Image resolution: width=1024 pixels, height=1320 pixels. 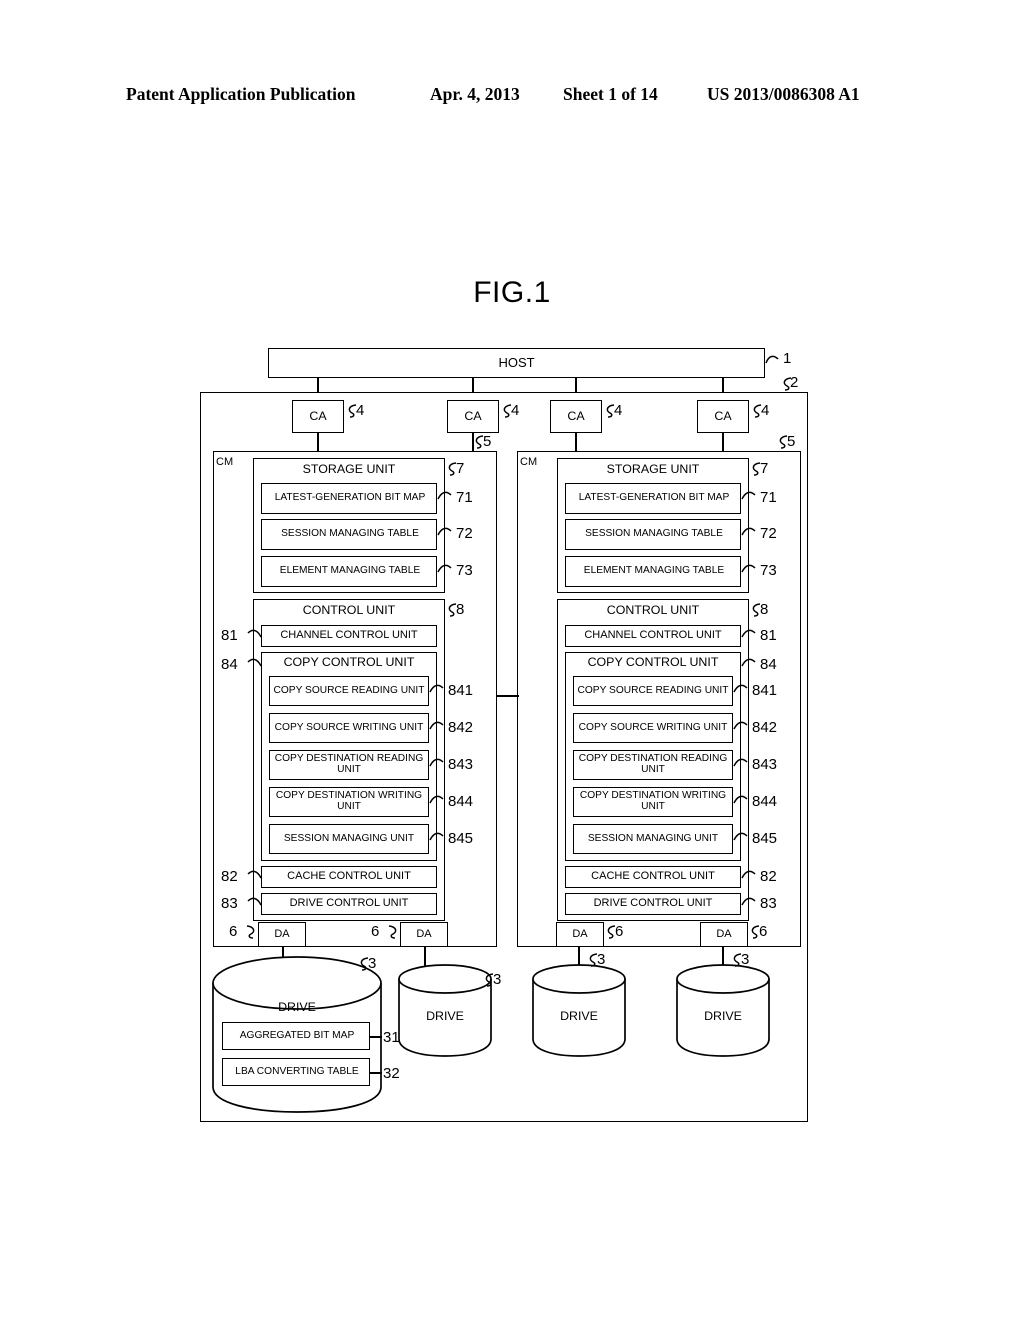 I want to click on ref-leader-845-left, so click(x=439, y=837).